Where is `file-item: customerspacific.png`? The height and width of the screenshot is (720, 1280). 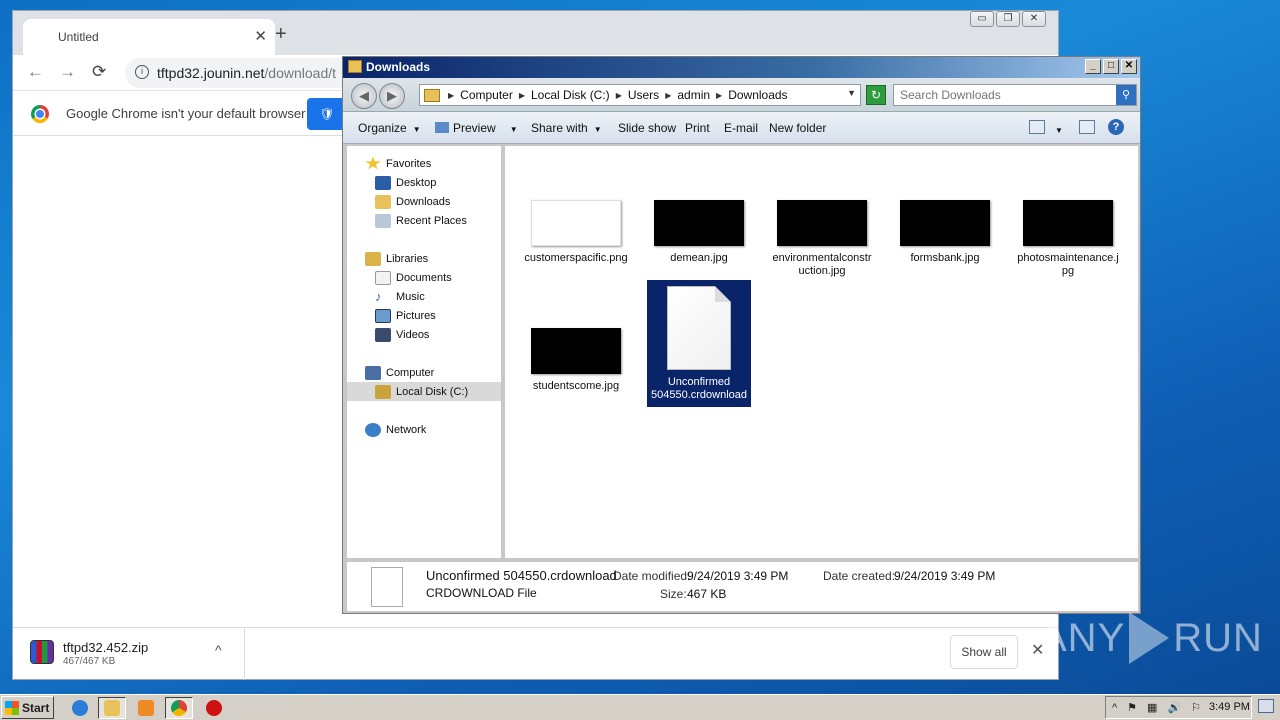
file-item: customerspacific.png is located at coordinates (576, 232).